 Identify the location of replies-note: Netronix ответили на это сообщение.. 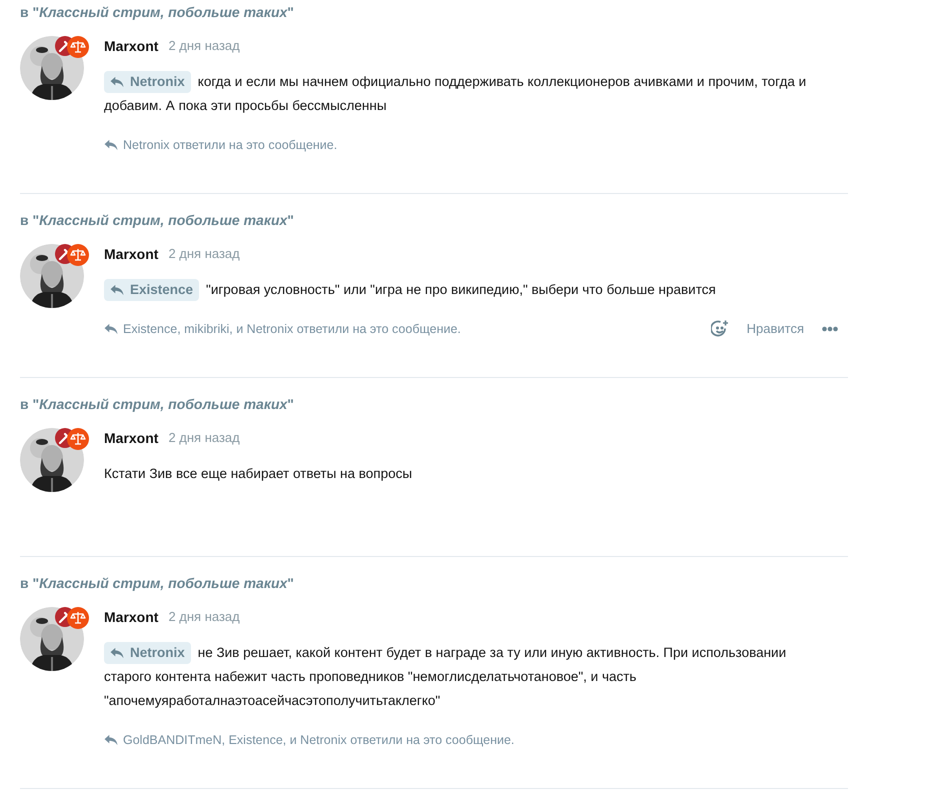
(221, 145).